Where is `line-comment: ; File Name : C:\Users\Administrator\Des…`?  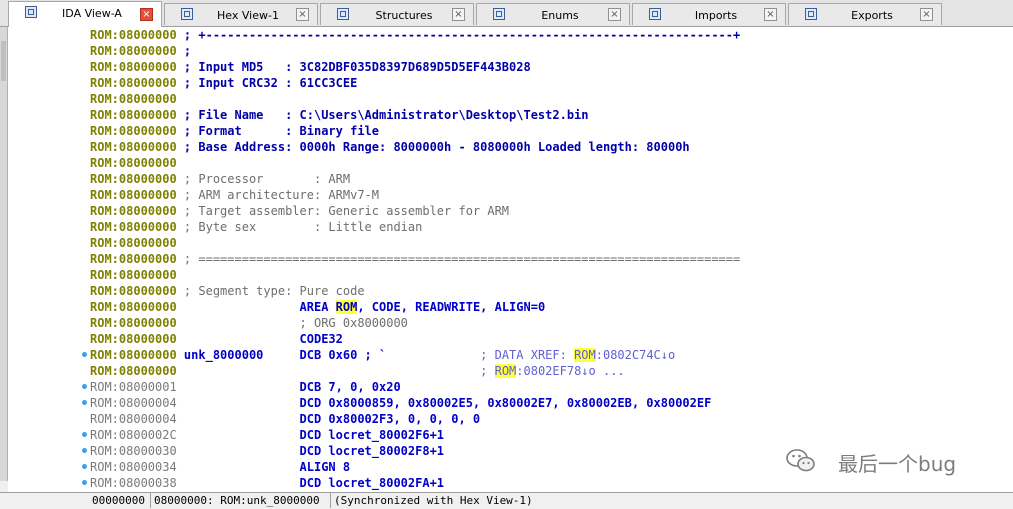 line-comment: ; File Name : C:\Users\Administrator\Des… is located at coordinates (382, 115).